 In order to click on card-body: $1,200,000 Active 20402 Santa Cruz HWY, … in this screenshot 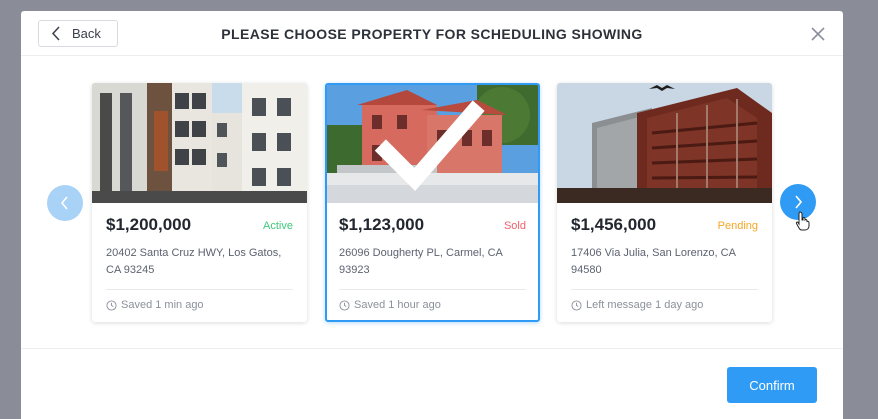, I will do `click(199, 247)`.